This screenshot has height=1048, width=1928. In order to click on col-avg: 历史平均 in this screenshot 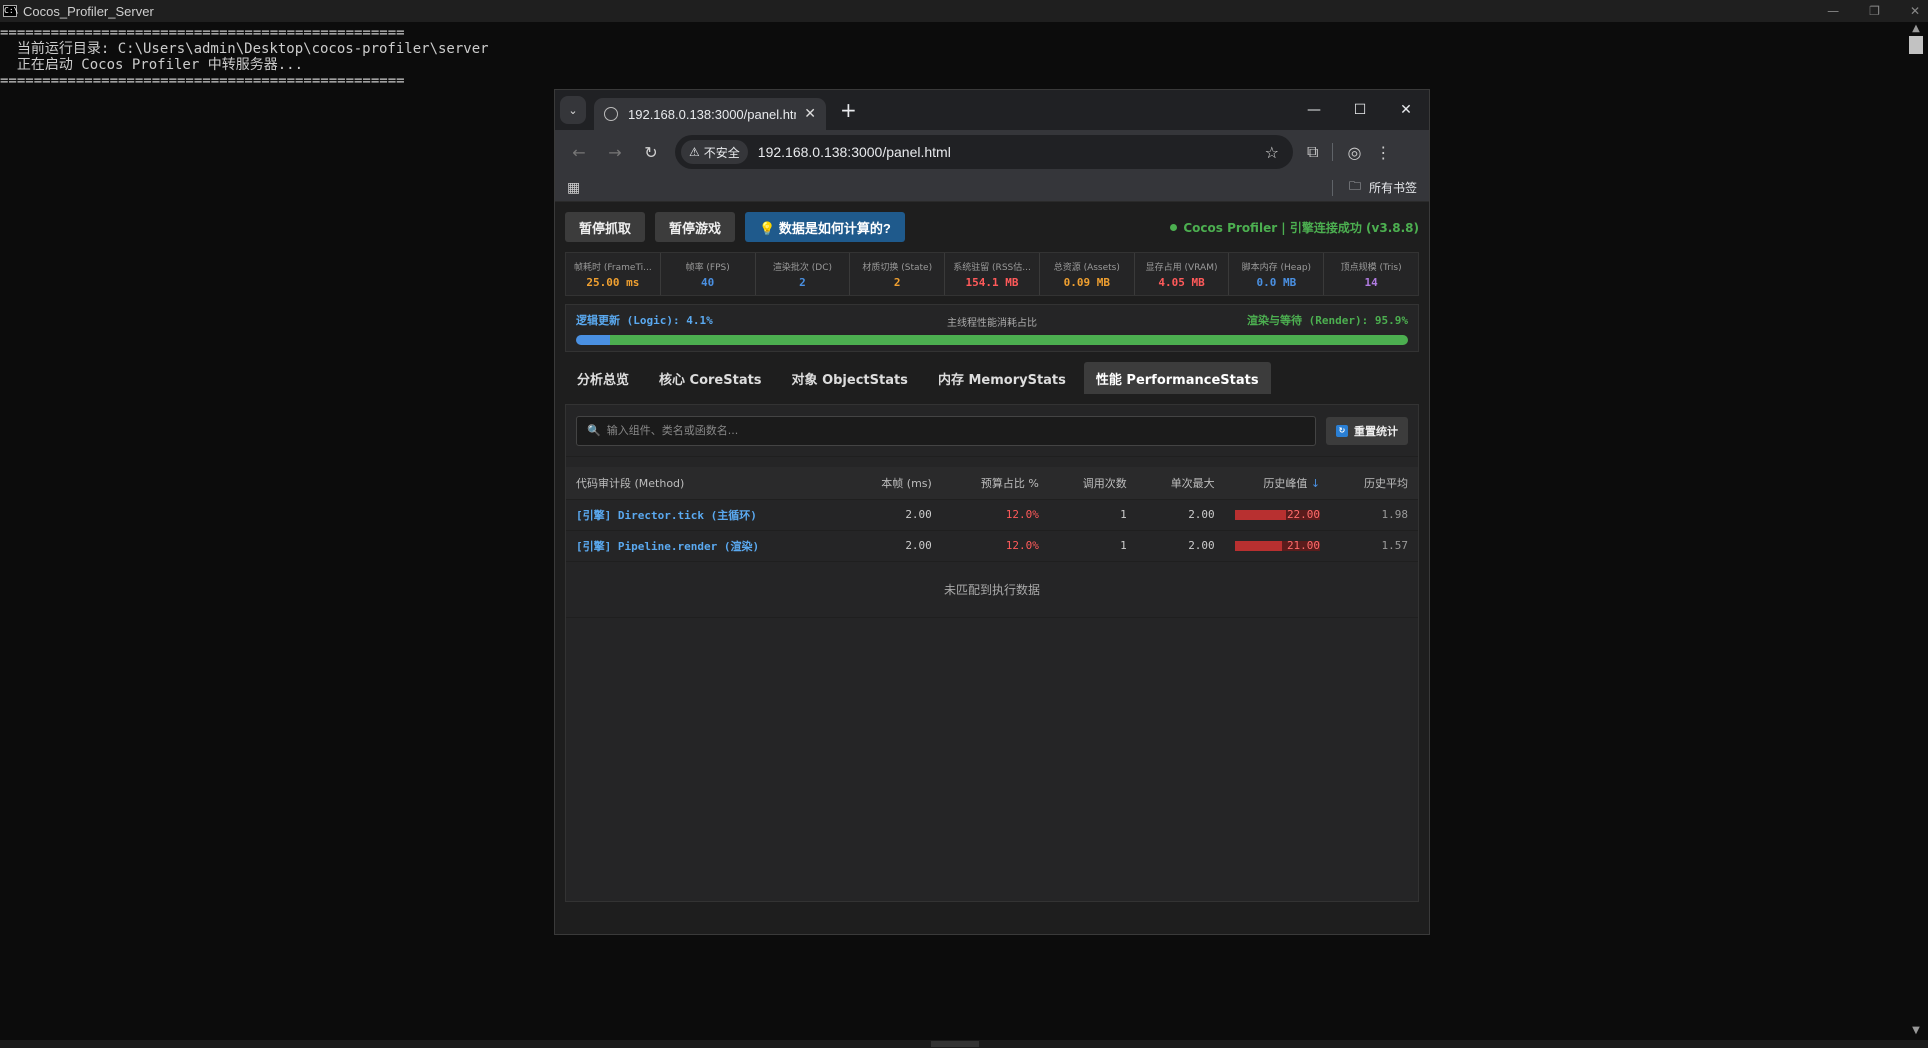, I will do `click(1374, 483)`.